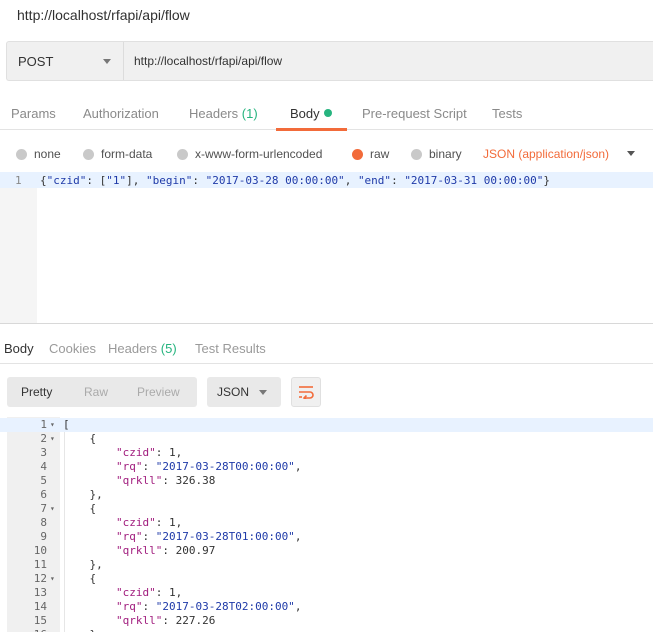 Image resolution: width=653 pixels, height=632 pixels. I want to click on tab-params: Params, so click(33, 114).